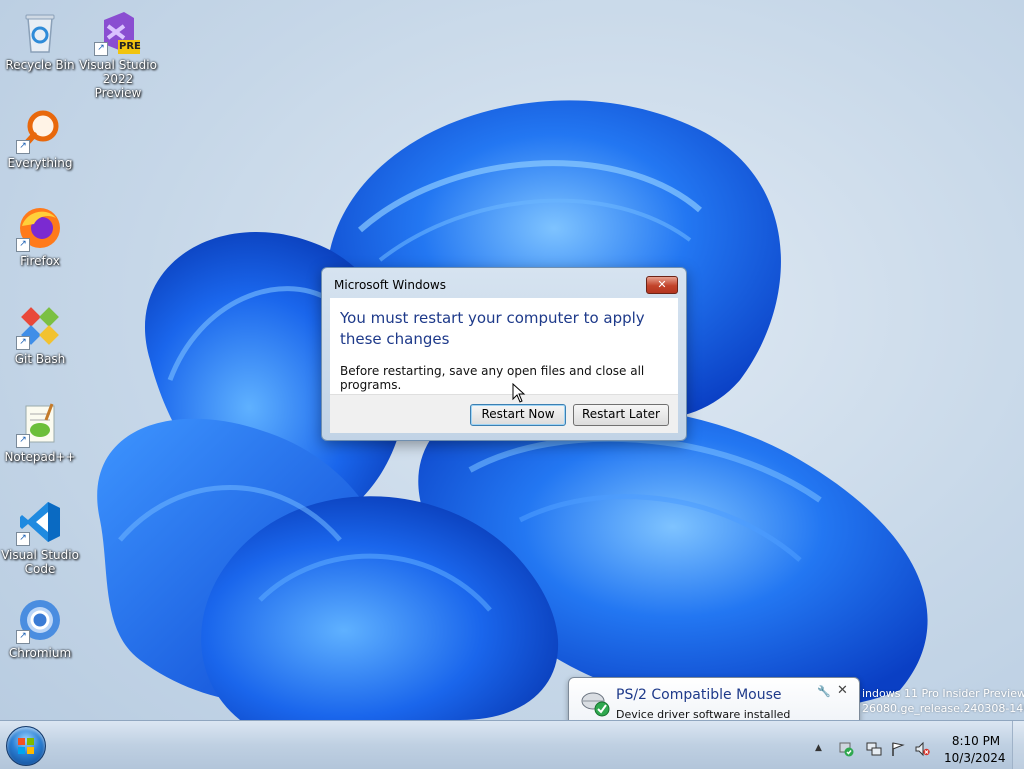  I want to click on close-icon: ✕, so click(662, 284).